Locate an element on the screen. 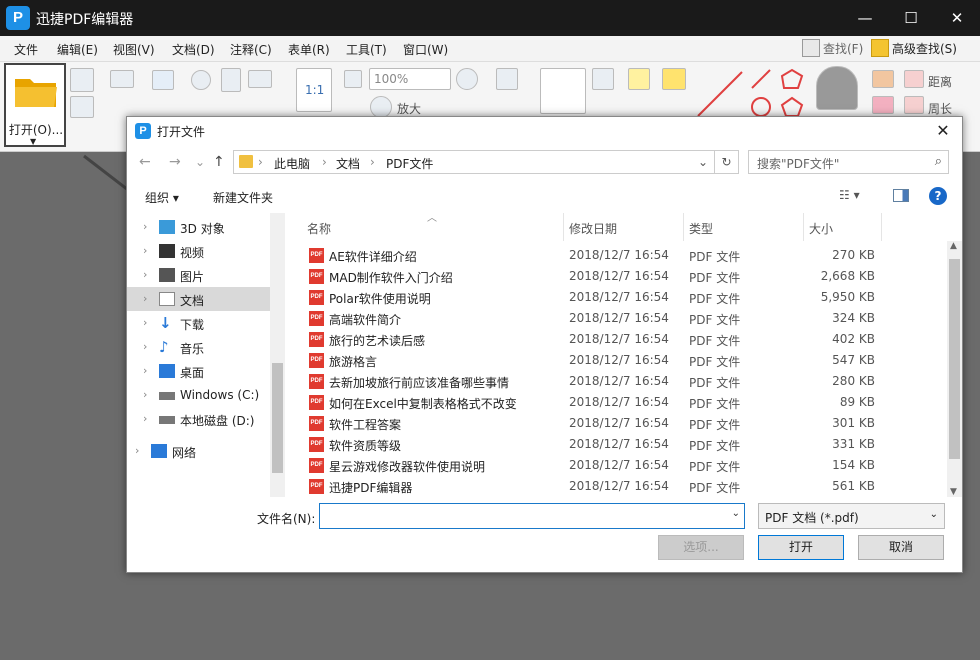 Image resolution: width=980 pixels, height=660 pixels. scroll-up-icon: ▲ is located at coordinates (953, 246).